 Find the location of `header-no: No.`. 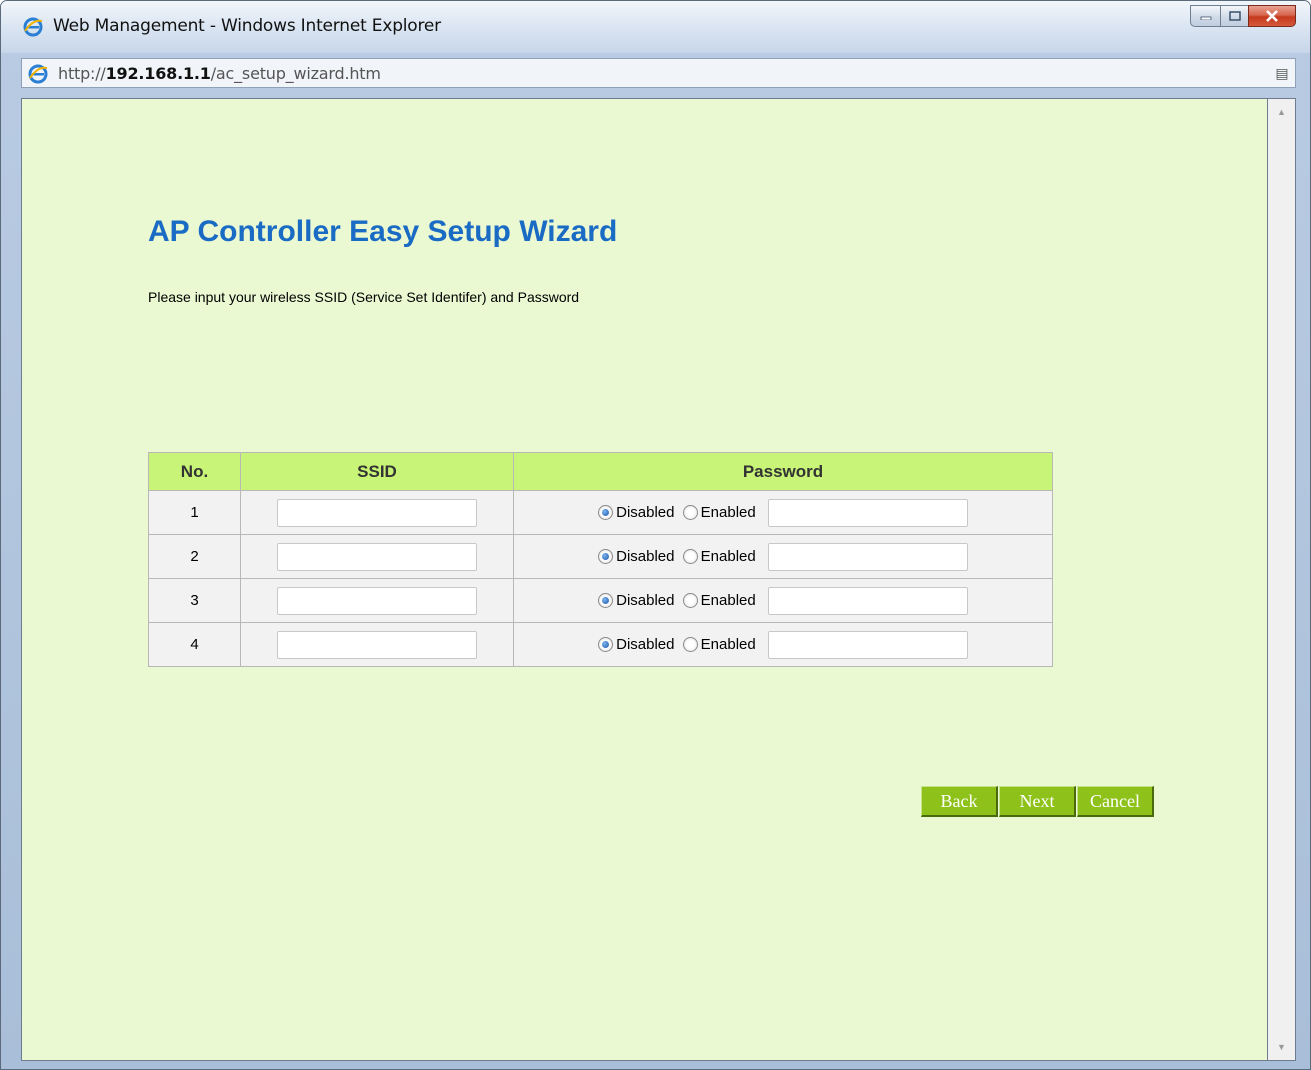

header-no: No. is located at coordinates (194, 471).